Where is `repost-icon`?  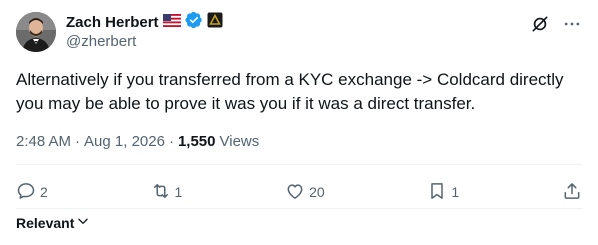 repost-icon is located at coordinates (161, 192).